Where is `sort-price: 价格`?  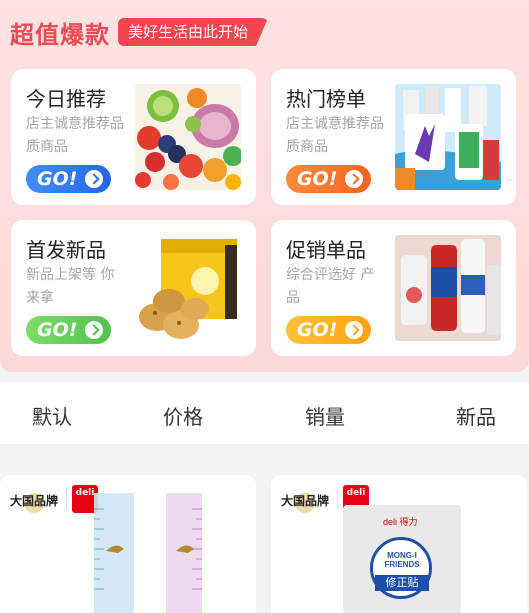 sort-price: 价格 is located at coordinates (183, 415).